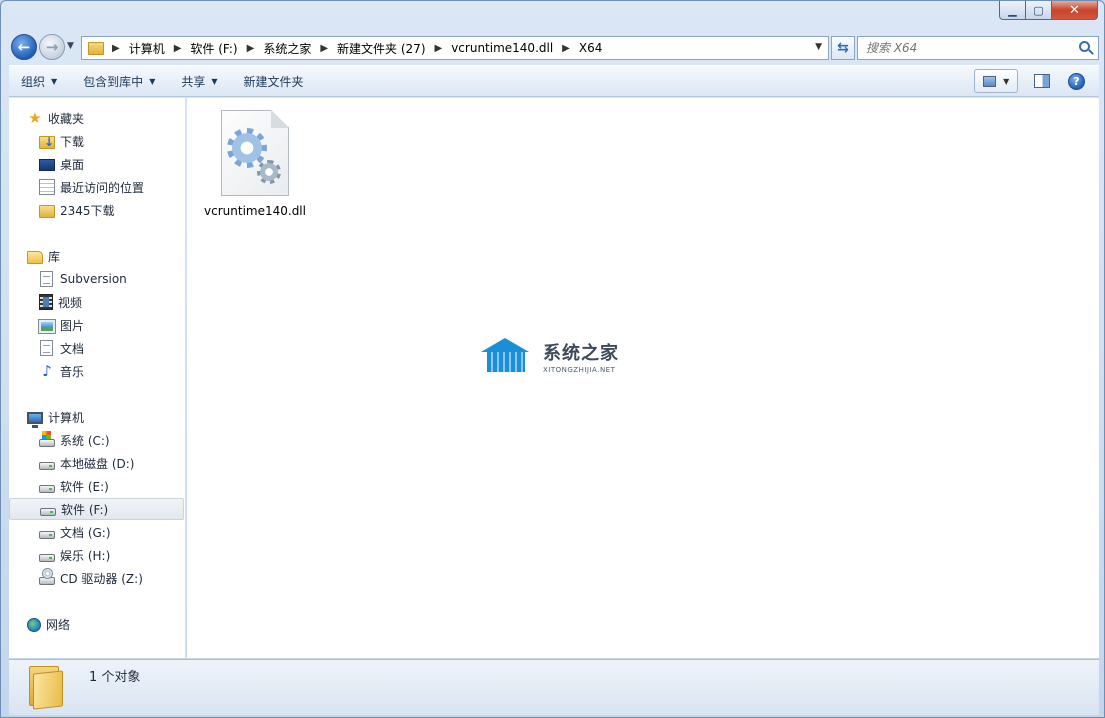  I want to click on nav-item-label: 最近访问的位置, so click(102, 187).